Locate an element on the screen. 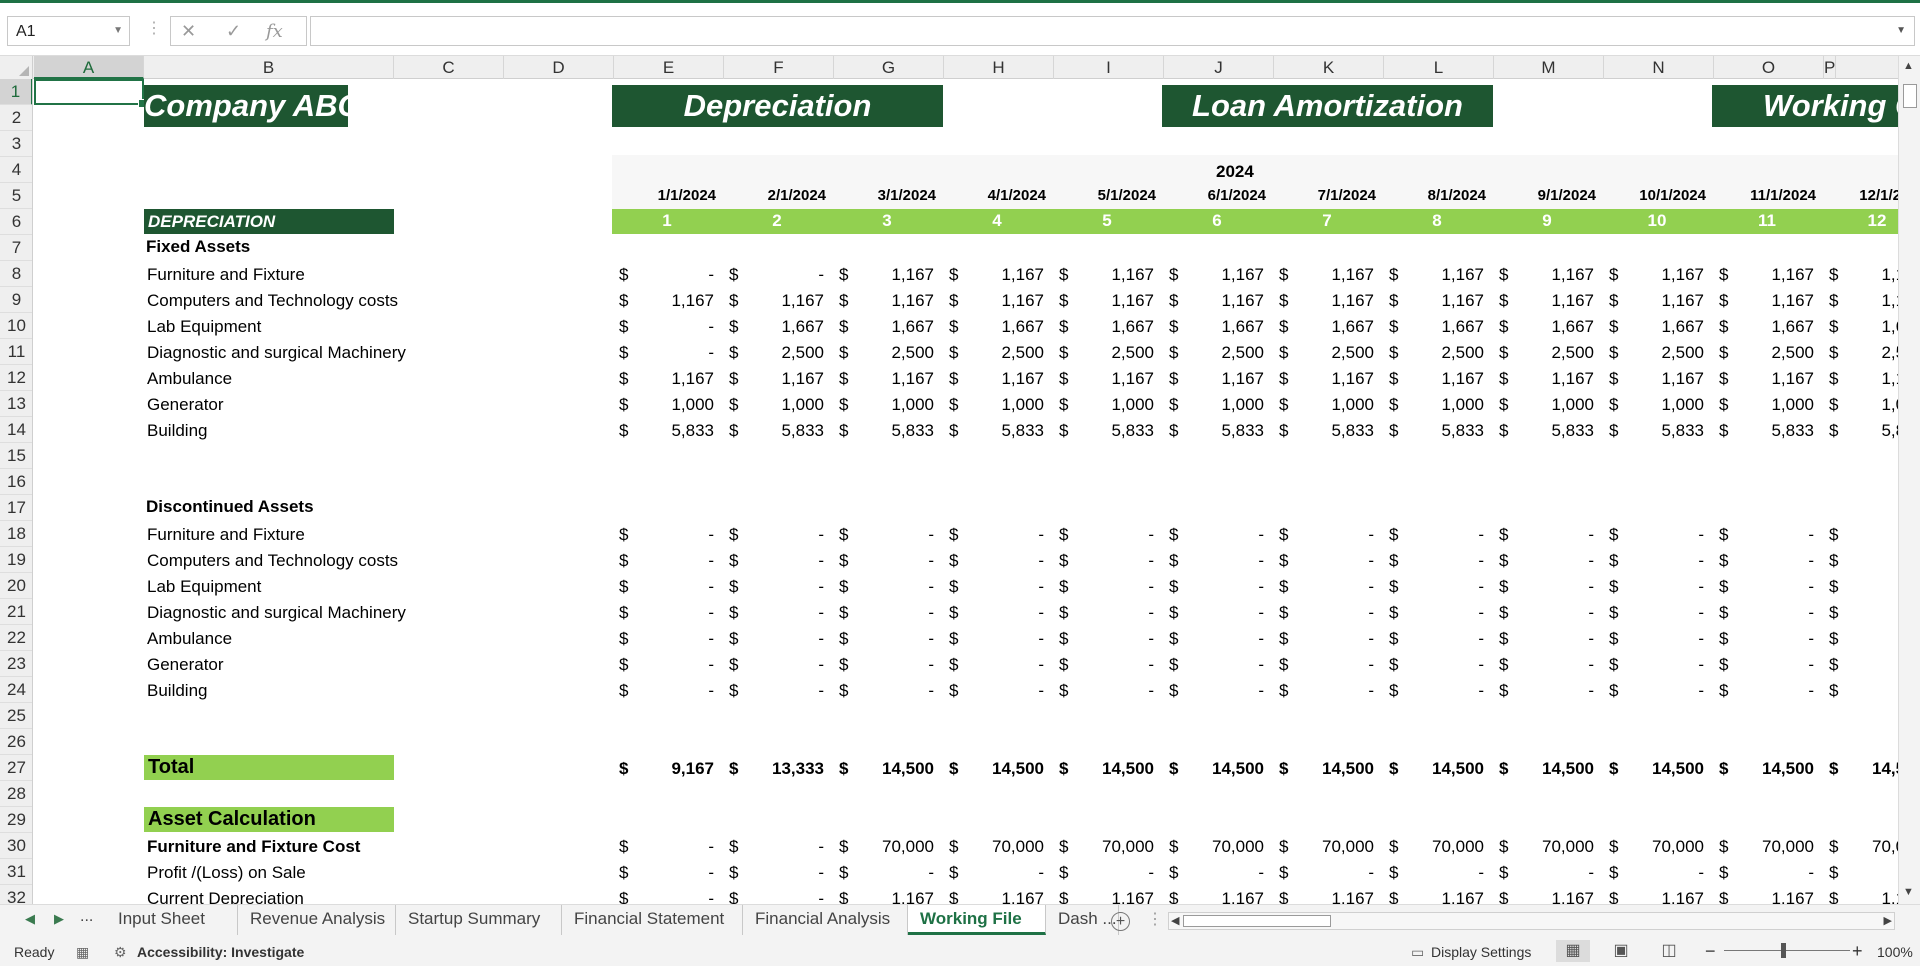  chevron-down-icon: ▼ is located at coordinates (118, 30).